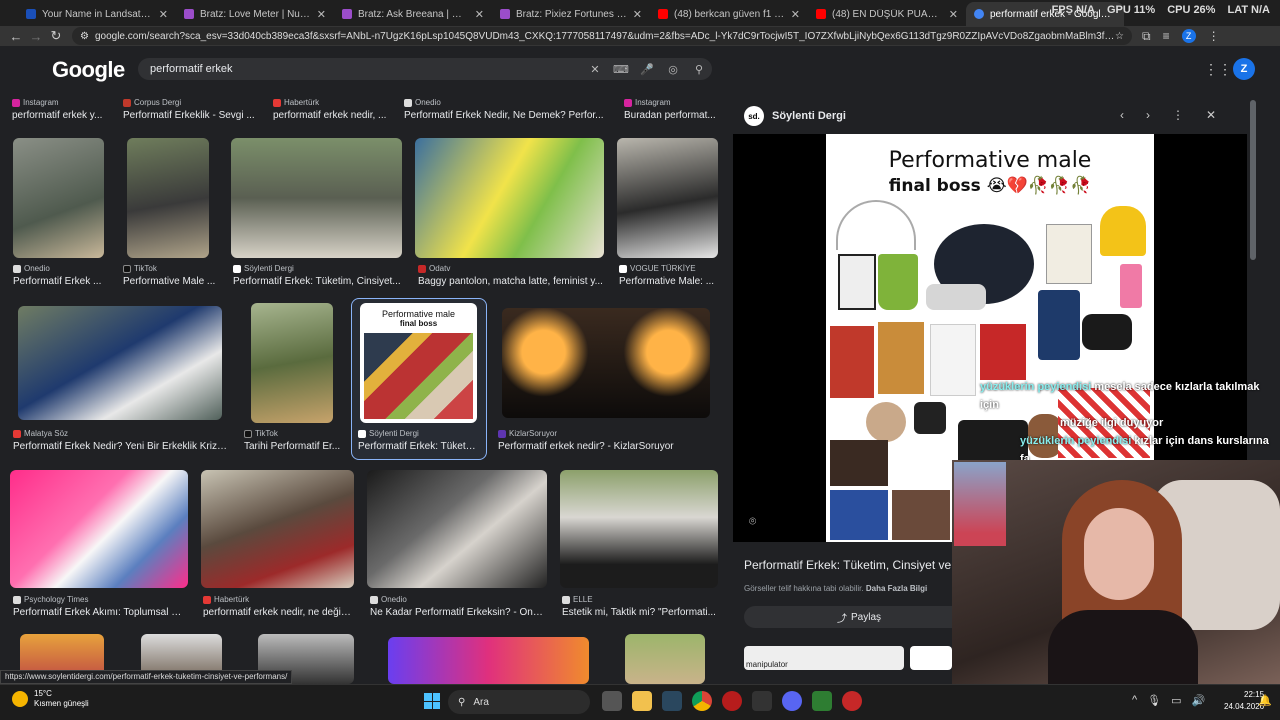 The image size is (1280, 720). I want to click on show-hidden-icons-icon: ^, so click(1134, 700).